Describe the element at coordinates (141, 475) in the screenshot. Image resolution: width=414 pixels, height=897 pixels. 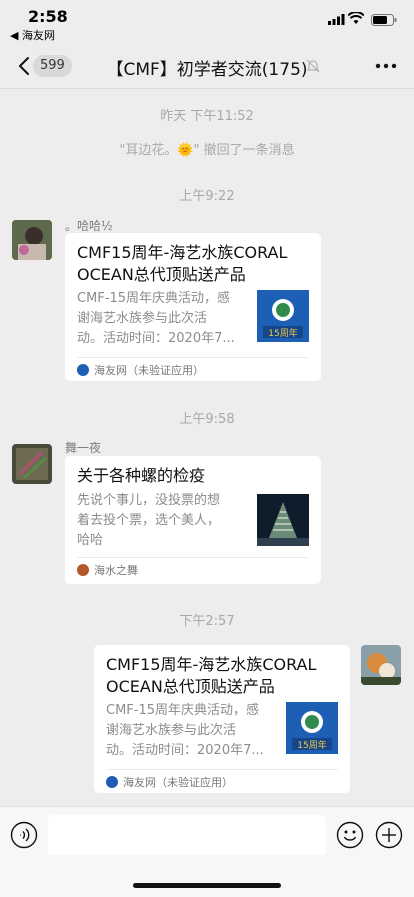
I see `card-title: 关于各种螺的检疫` at that location.